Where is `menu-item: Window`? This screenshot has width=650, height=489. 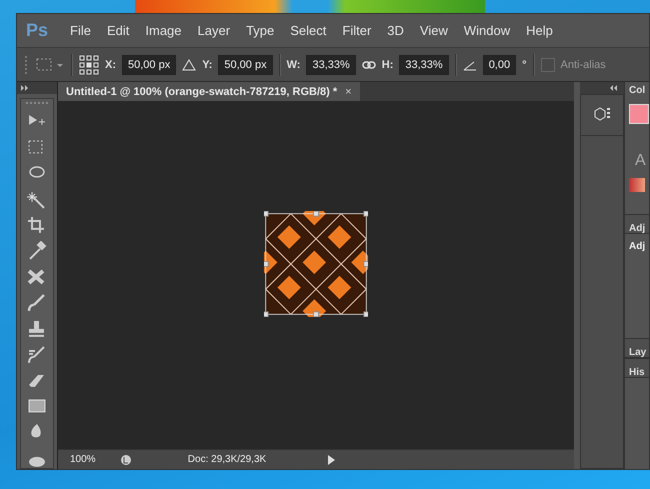
menu-item: Window is located at coordinates (487, 30).